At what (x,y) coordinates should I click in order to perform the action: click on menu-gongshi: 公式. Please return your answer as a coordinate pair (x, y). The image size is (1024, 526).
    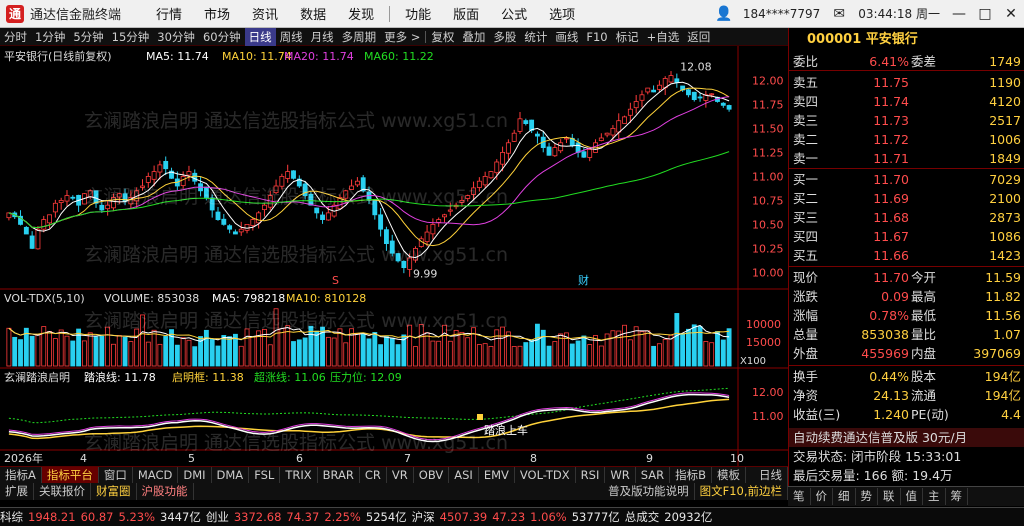
    Looking at the image, I should click on (514, 13).